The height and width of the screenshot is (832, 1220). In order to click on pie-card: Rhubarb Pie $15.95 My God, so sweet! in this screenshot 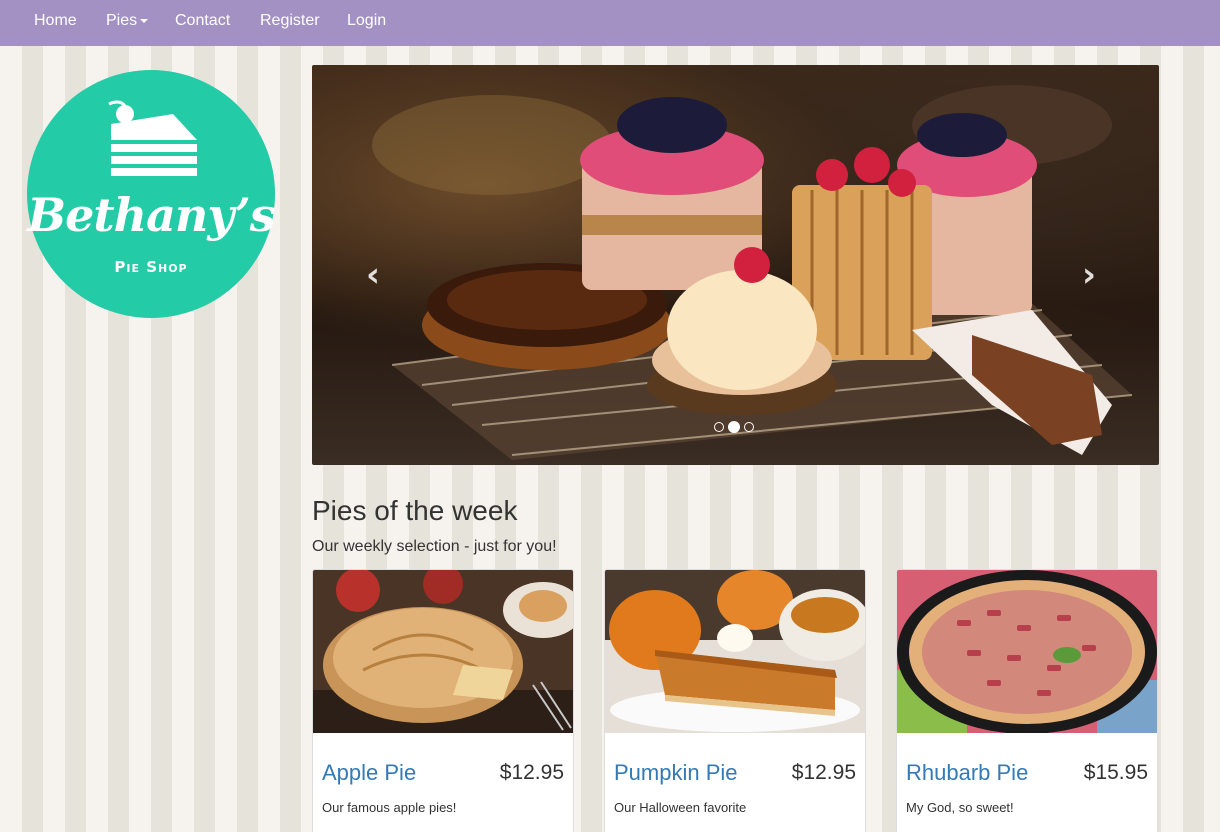, I will do `click(1027, 700)`.